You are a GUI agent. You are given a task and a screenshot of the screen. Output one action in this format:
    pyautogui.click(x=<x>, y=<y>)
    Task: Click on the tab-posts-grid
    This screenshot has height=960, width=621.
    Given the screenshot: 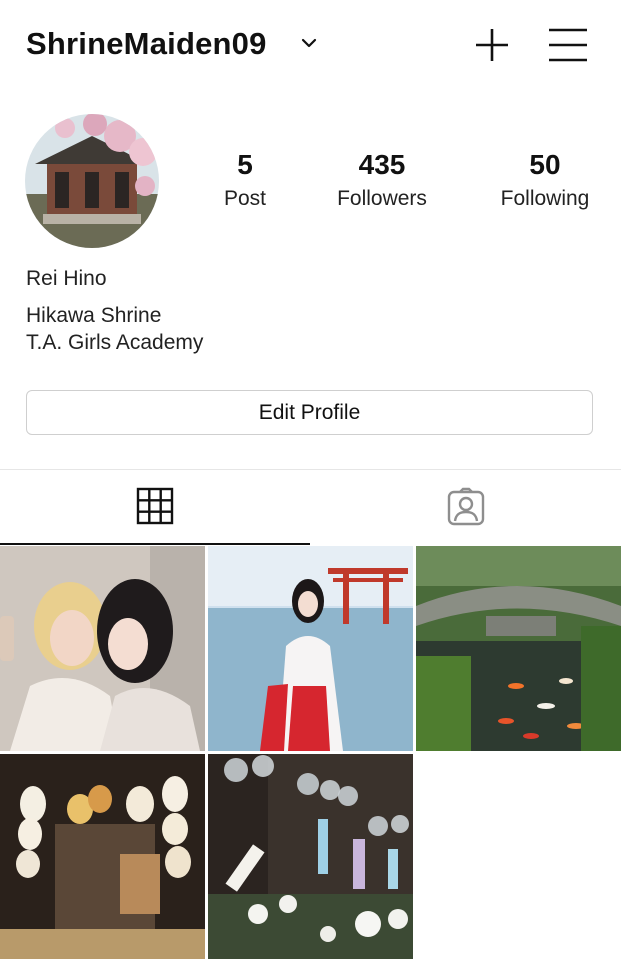 What is the action you would take?
    pyautogui.click(x=155, y=507)
    